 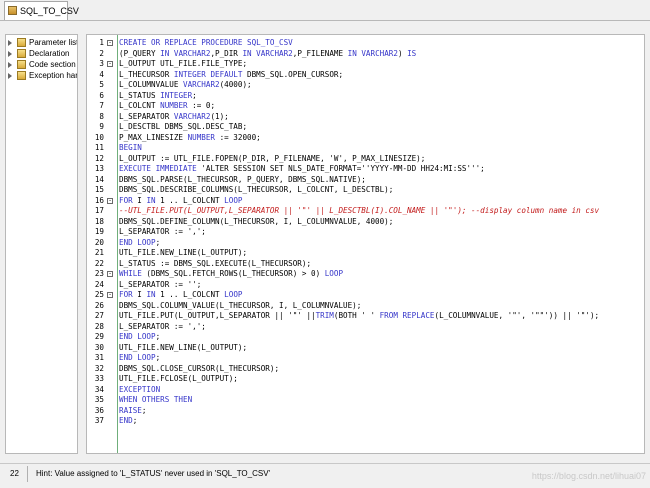 I want to click on code-token: (1);, so click(x=219, y=116).